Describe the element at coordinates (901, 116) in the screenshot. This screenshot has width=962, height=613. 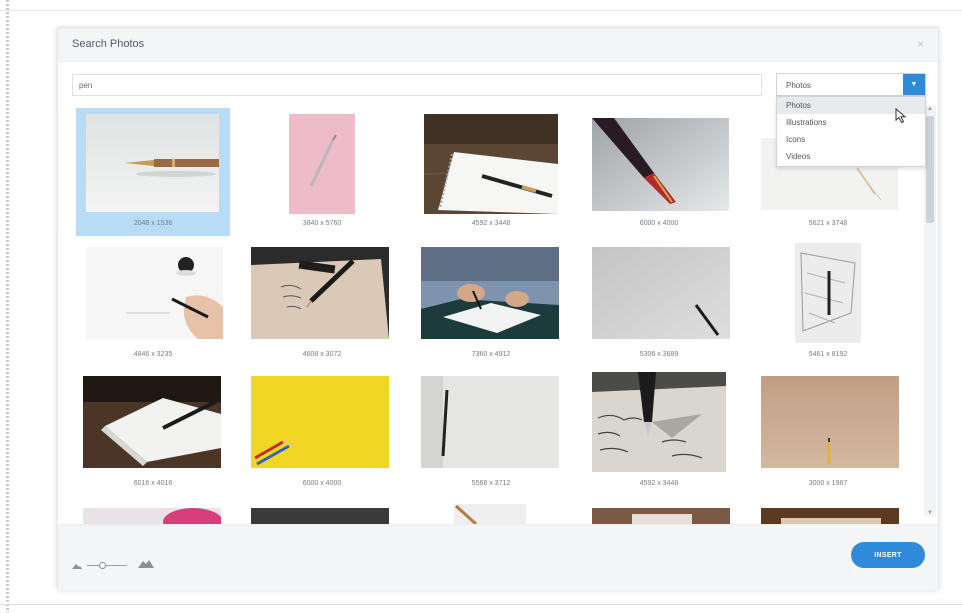
I see `mouse-cursor-icon` at that location.